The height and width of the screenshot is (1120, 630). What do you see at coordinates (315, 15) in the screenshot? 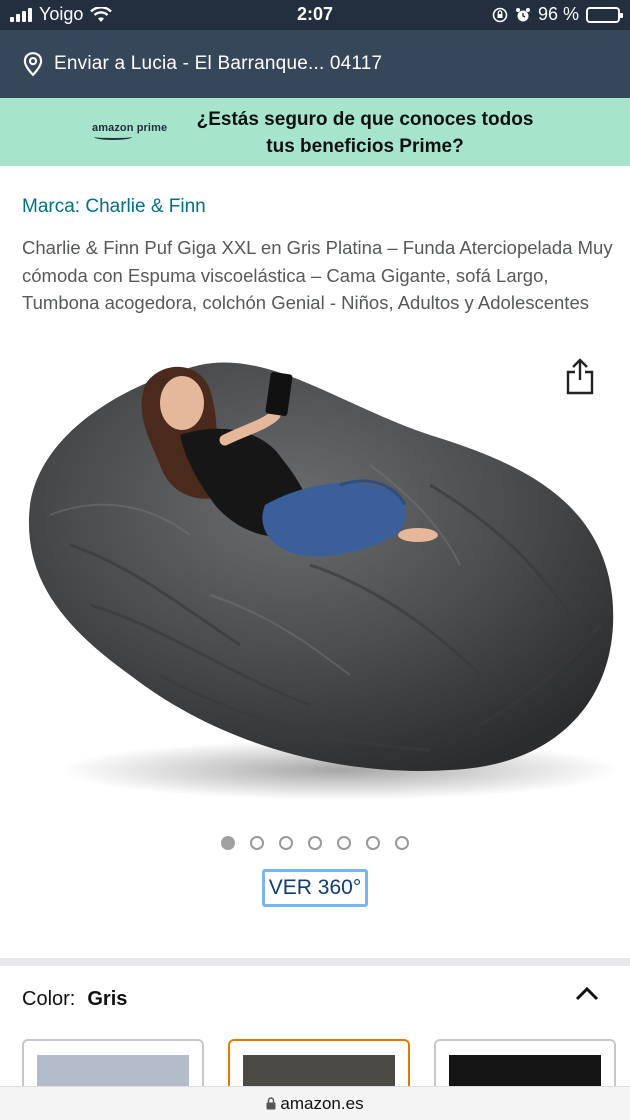
I see `status-bar: Yoigo 2:07 96 %` at bounding box center [315, 15].